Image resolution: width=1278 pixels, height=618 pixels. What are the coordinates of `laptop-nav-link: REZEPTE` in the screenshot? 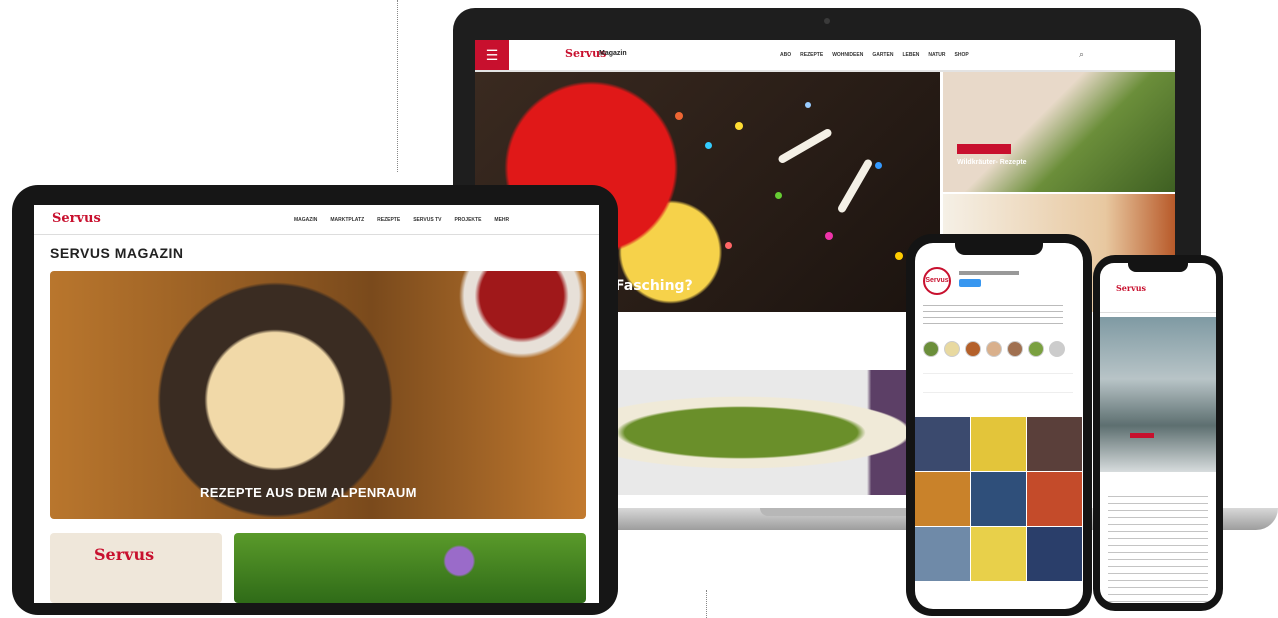 It's located at (811, 55).